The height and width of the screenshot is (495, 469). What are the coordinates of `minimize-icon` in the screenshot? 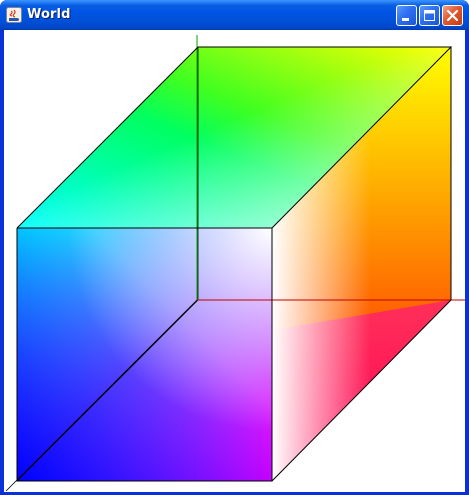 It's located at (405, 19).